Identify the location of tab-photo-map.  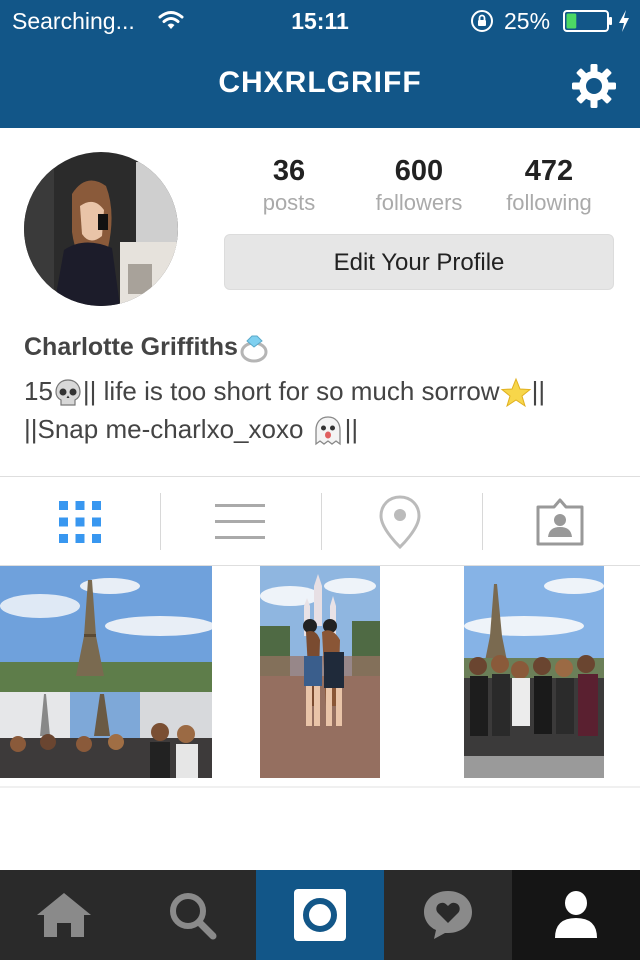
(400, 521).